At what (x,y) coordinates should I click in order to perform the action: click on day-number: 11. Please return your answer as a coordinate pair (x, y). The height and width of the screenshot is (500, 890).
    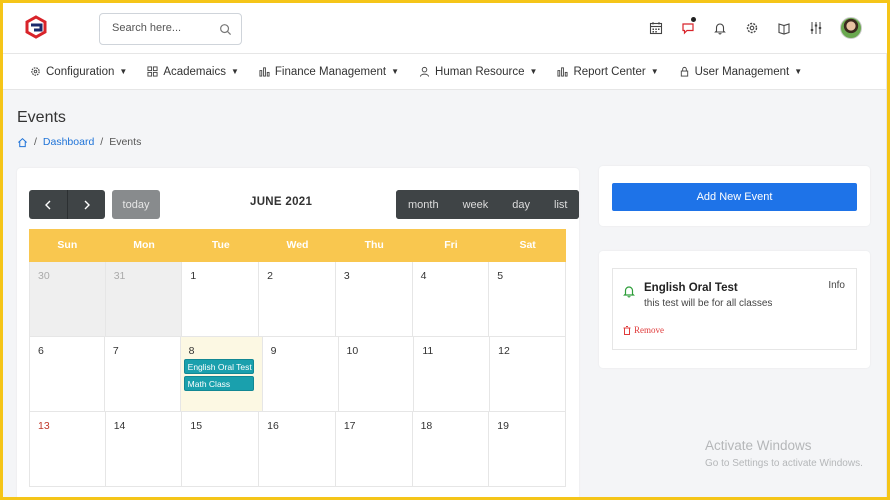
    Looking at the image, I should click on (428, 351).